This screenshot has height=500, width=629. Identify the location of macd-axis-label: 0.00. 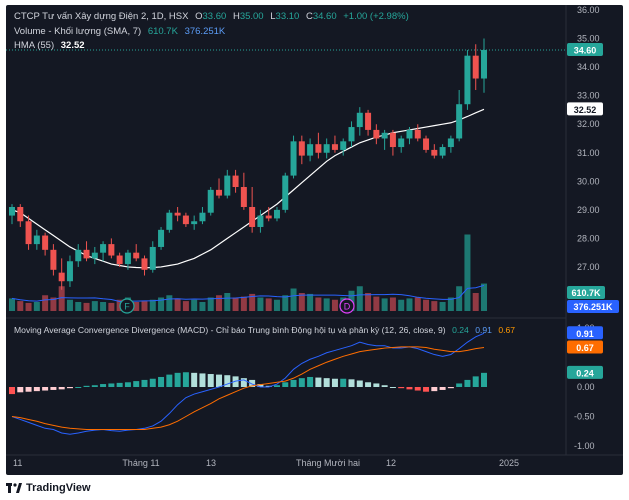
(586, 387).